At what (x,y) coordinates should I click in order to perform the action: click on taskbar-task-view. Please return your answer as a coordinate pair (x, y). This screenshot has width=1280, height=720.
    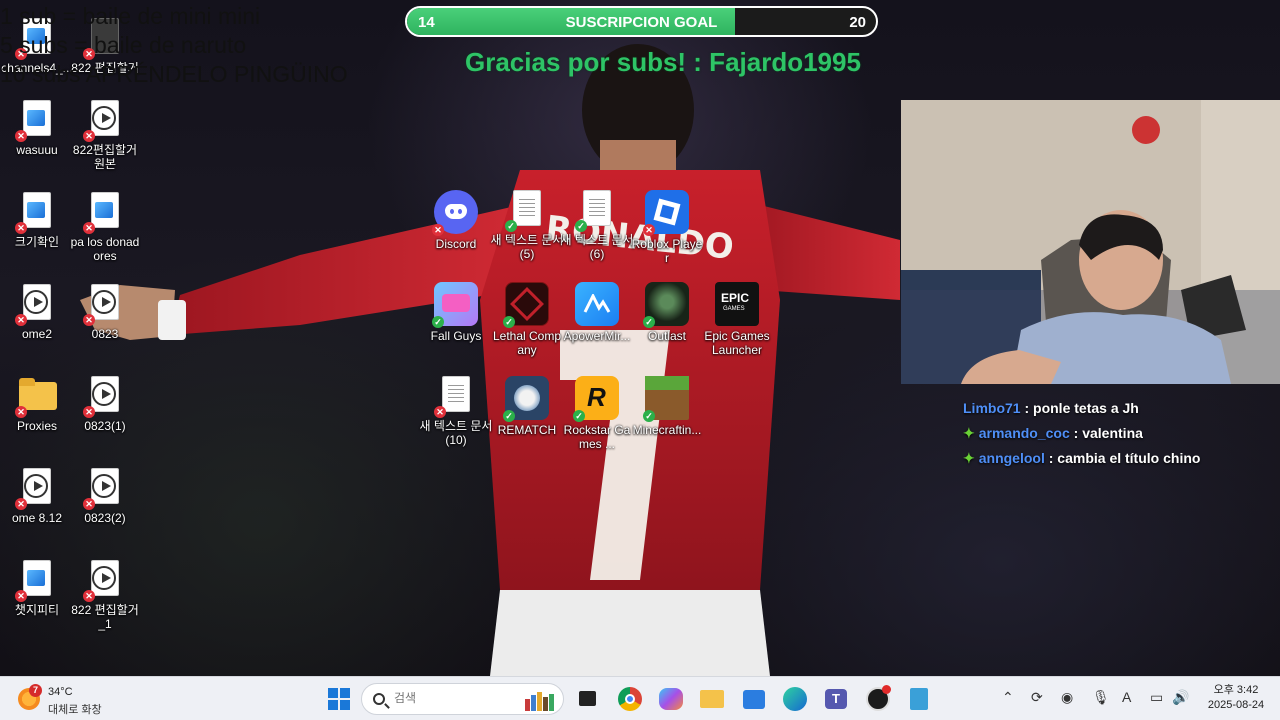
    Looking at the image, I should click on (588, 699).